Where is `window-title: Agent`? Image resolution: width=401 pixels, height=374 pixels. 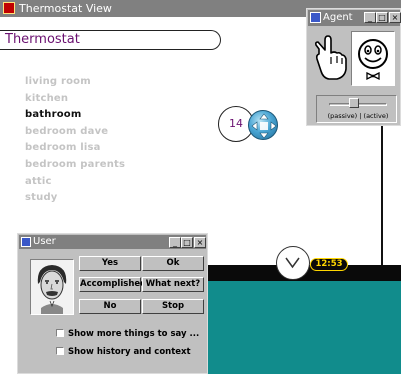 window-title: Agent is located at coordinates (338, 17).